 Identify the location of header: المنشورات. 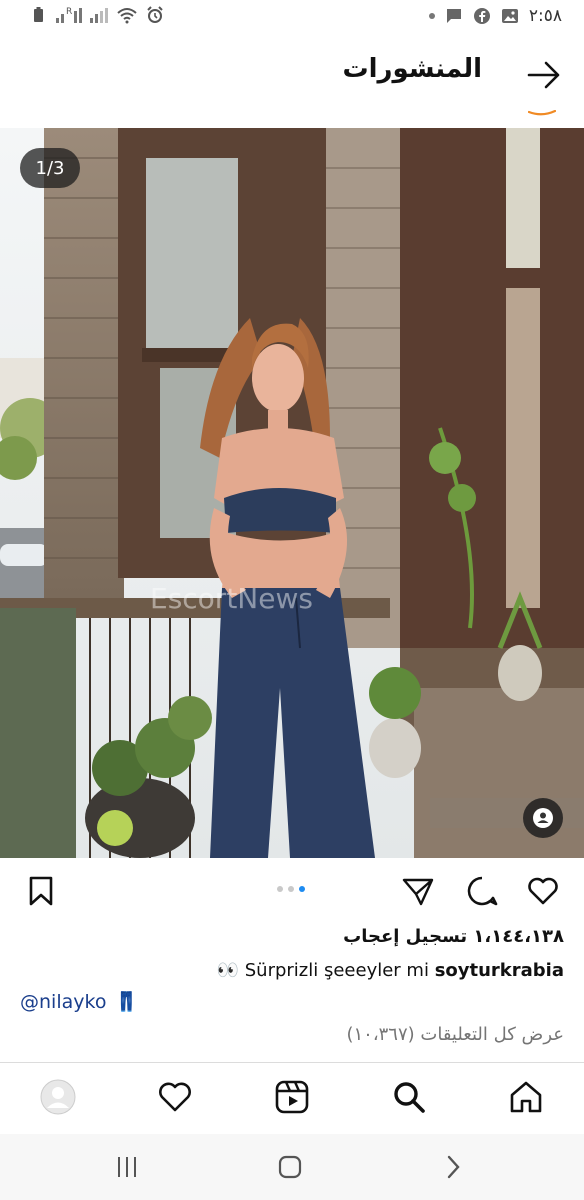
(292, 82).